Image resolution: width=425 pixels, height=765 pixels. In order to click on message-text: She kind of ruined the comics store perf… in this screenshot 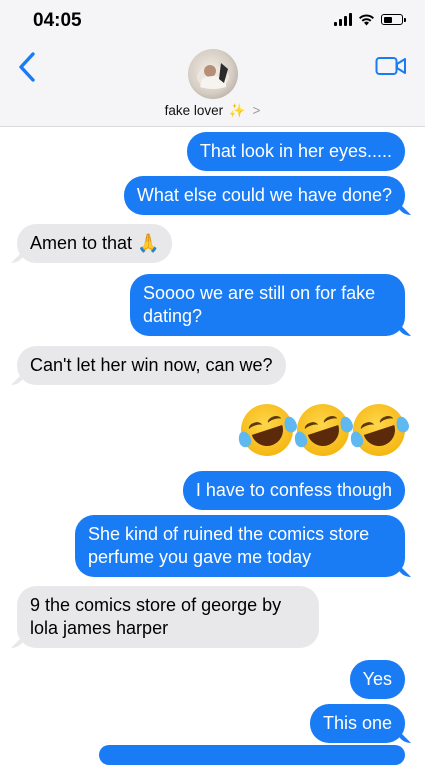, I will do `click(229, 545)`.